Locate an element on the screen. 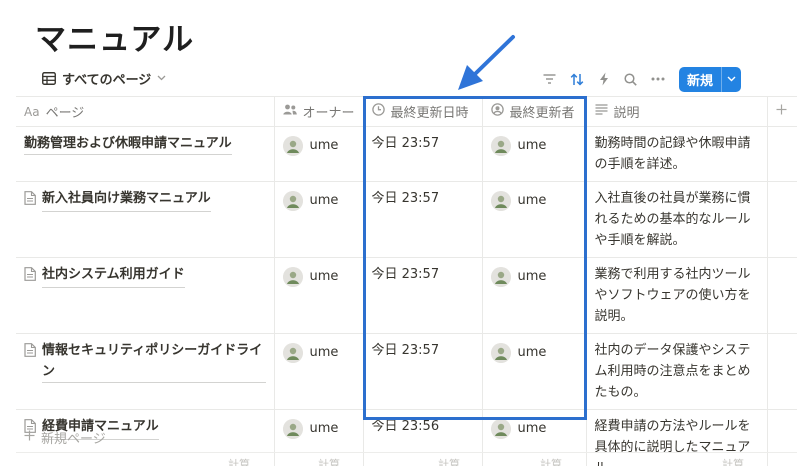 The width and height of the screenshot is (797, 466). user-circle-icon is located at coordinates (497, 111).